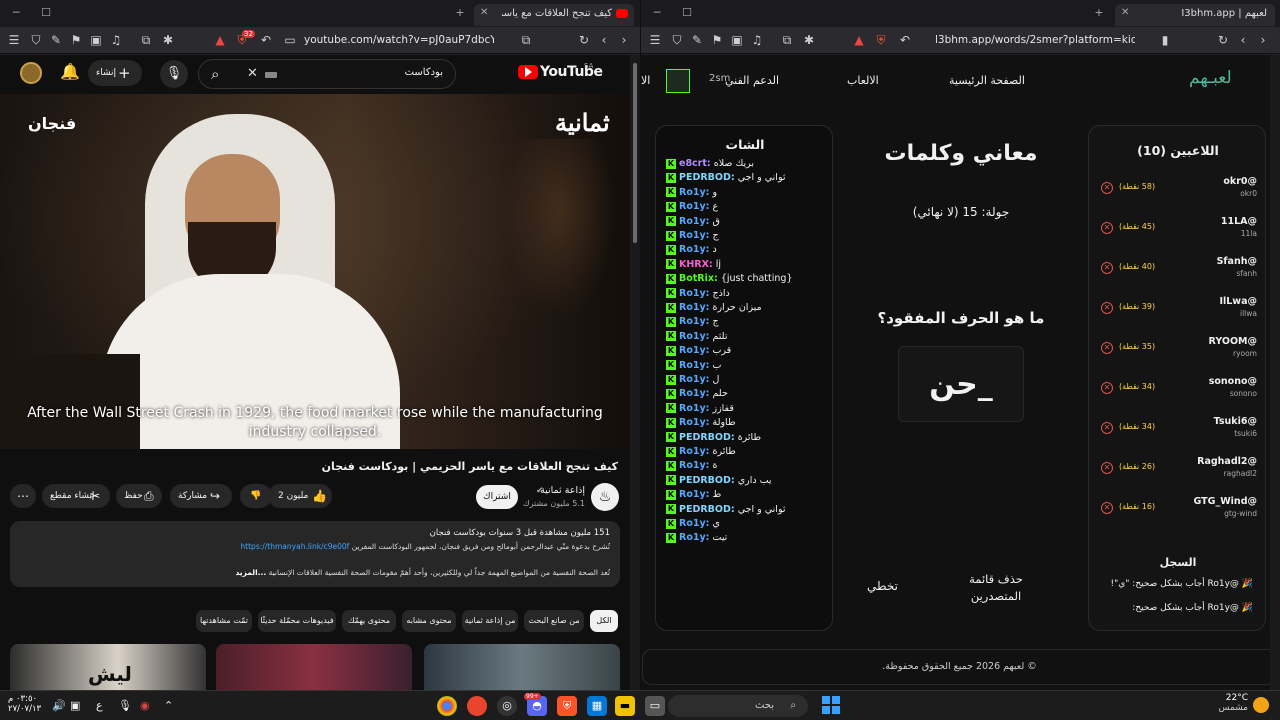  I want to click on chat-user: KHRX:, so click(696, 264).